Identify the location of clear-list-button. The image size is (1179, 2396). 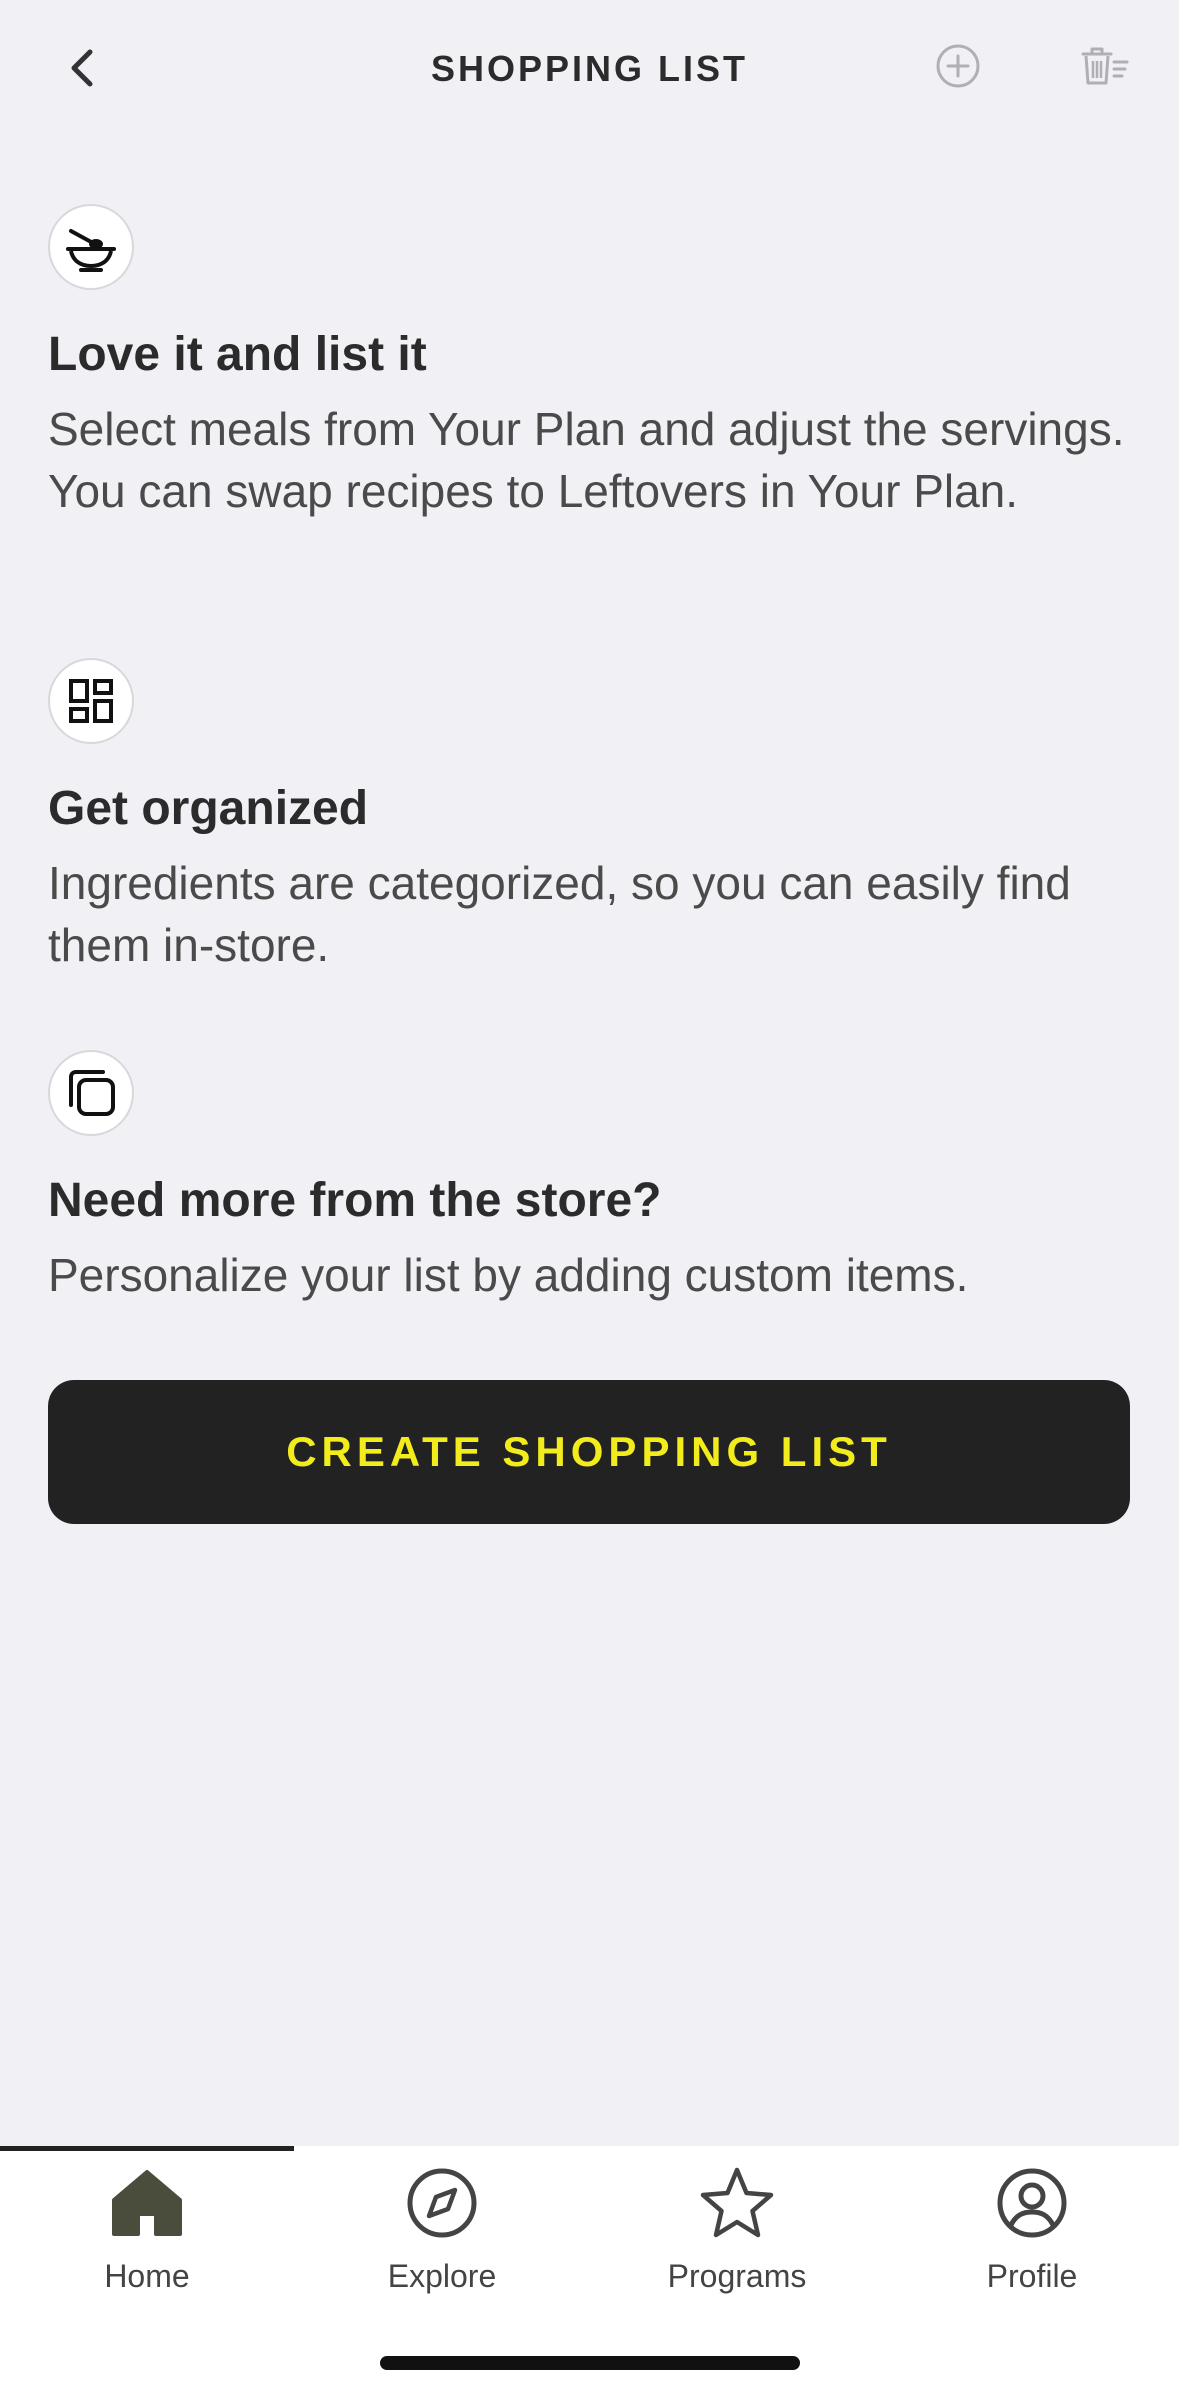
(1104, 66).